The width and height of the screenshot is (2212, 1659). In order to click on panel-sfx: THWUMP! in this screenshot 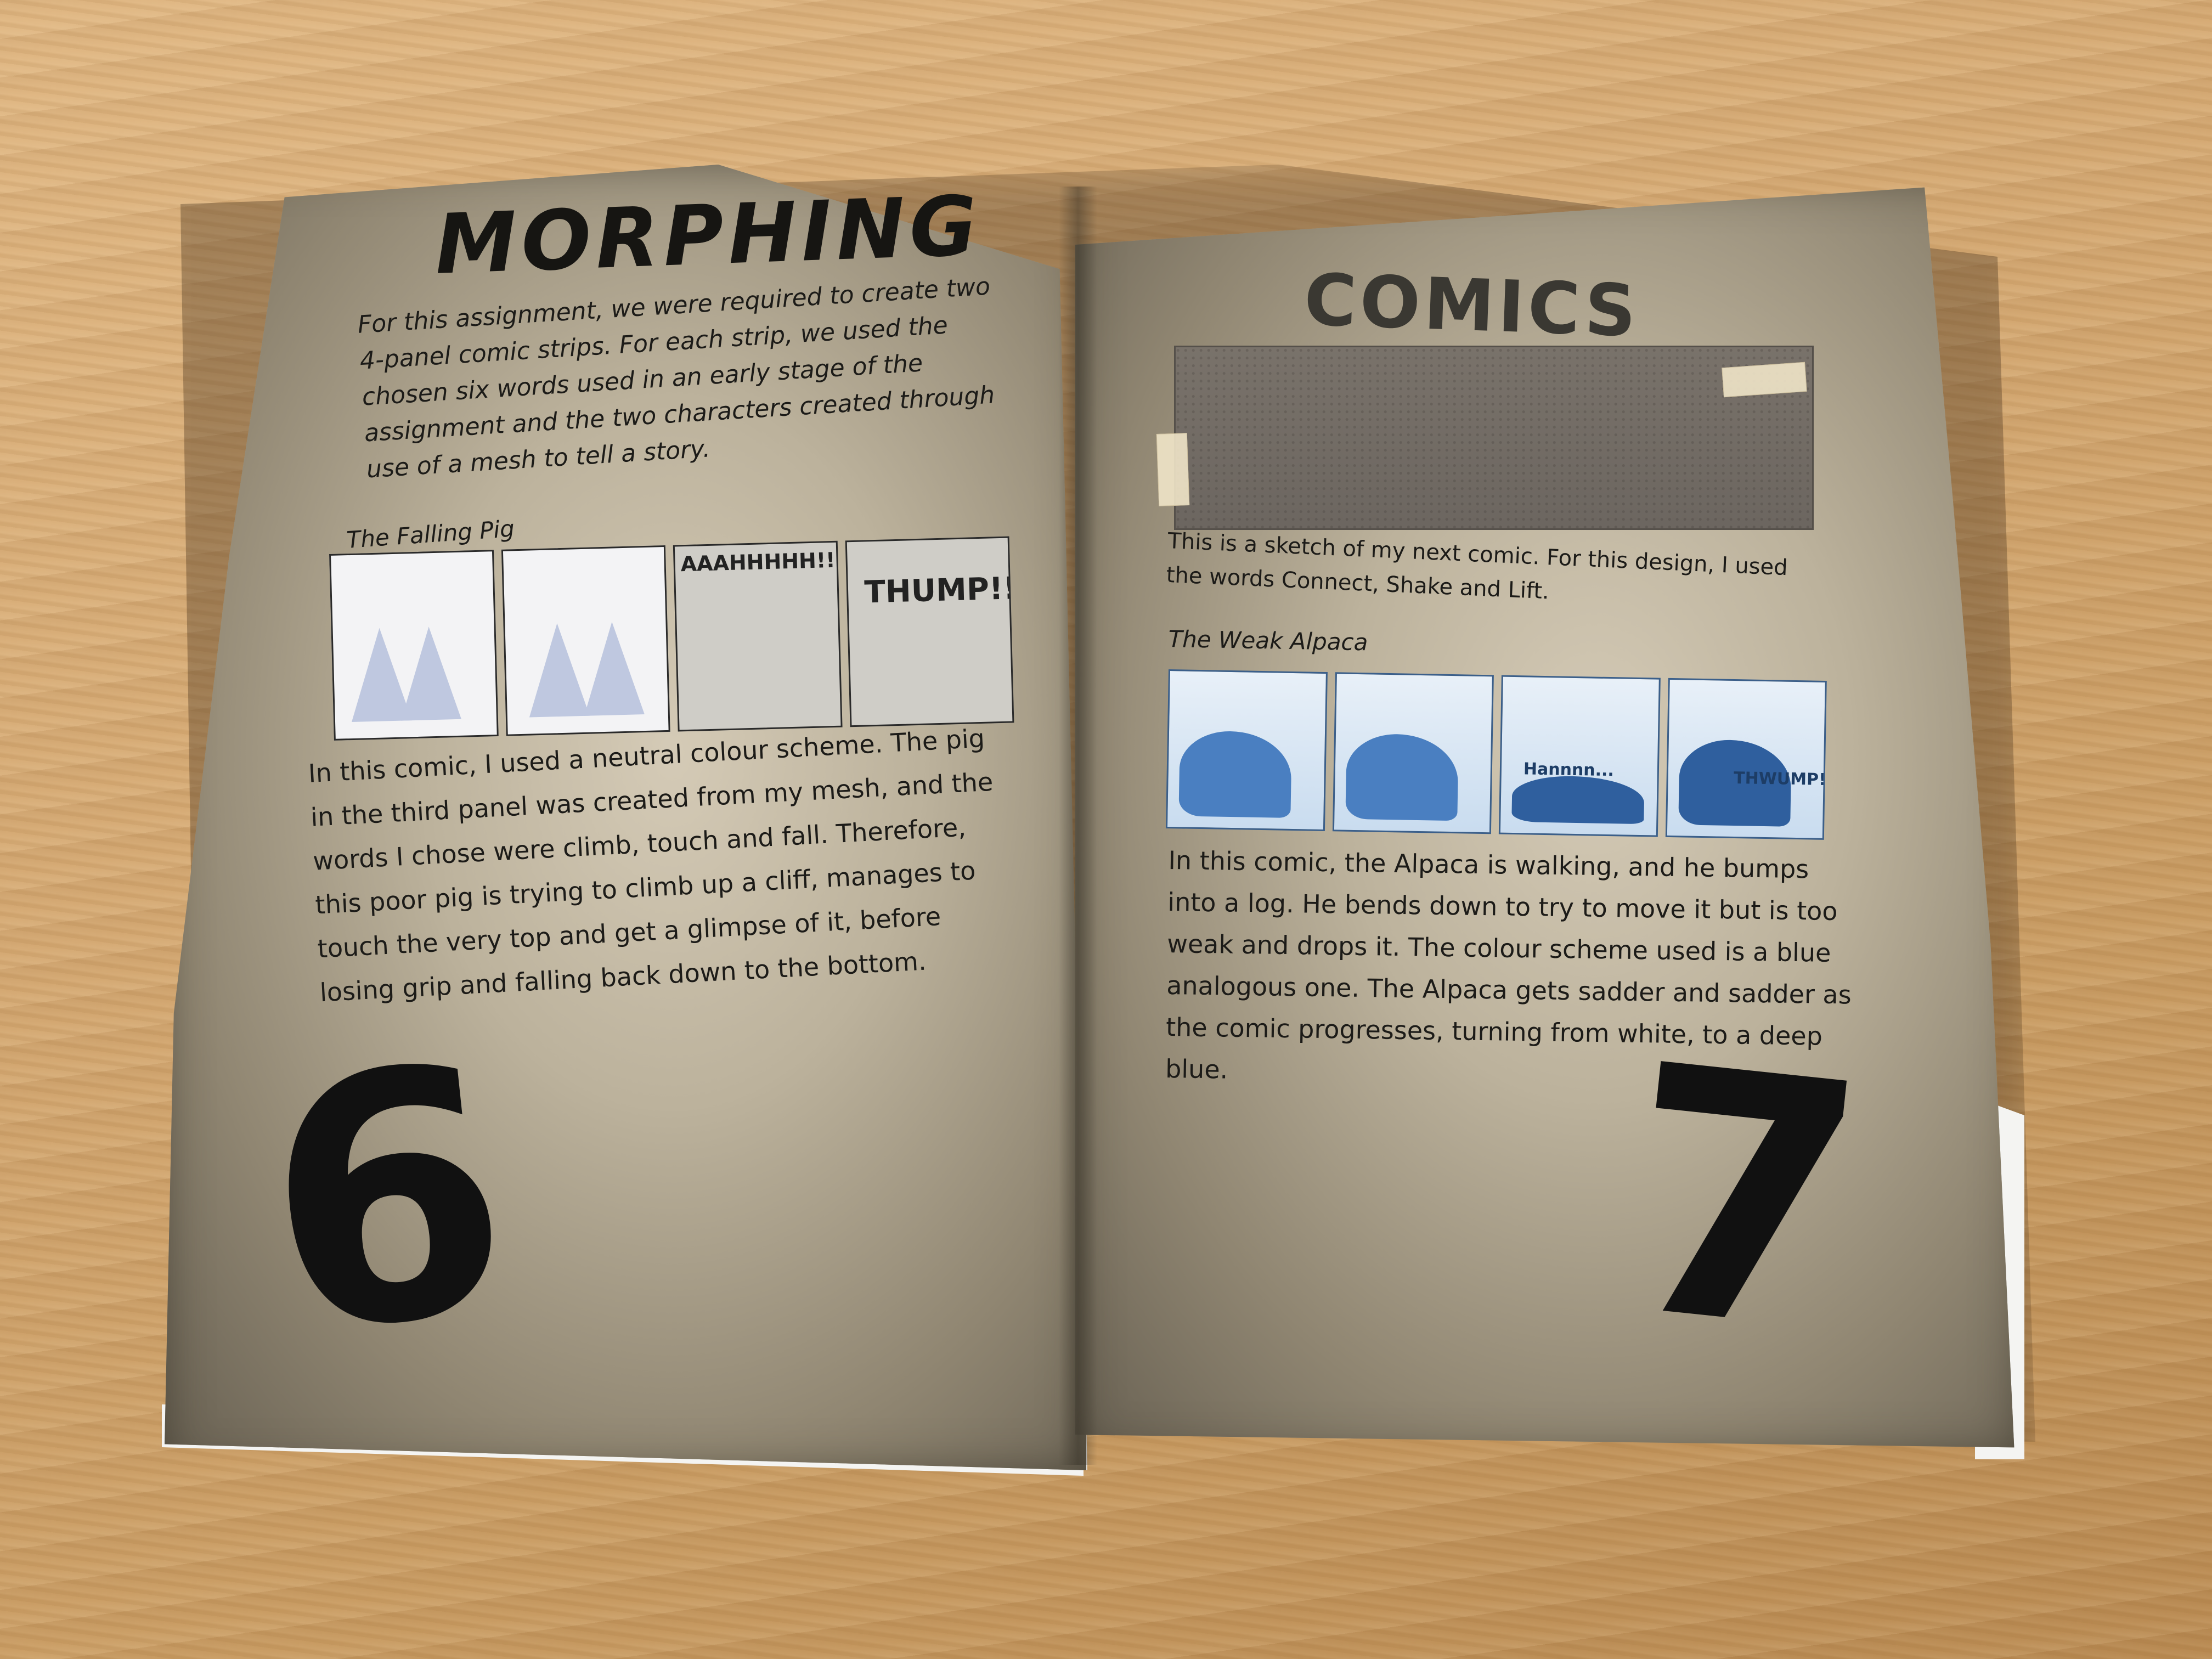, I will do `click(1780, 779)`.